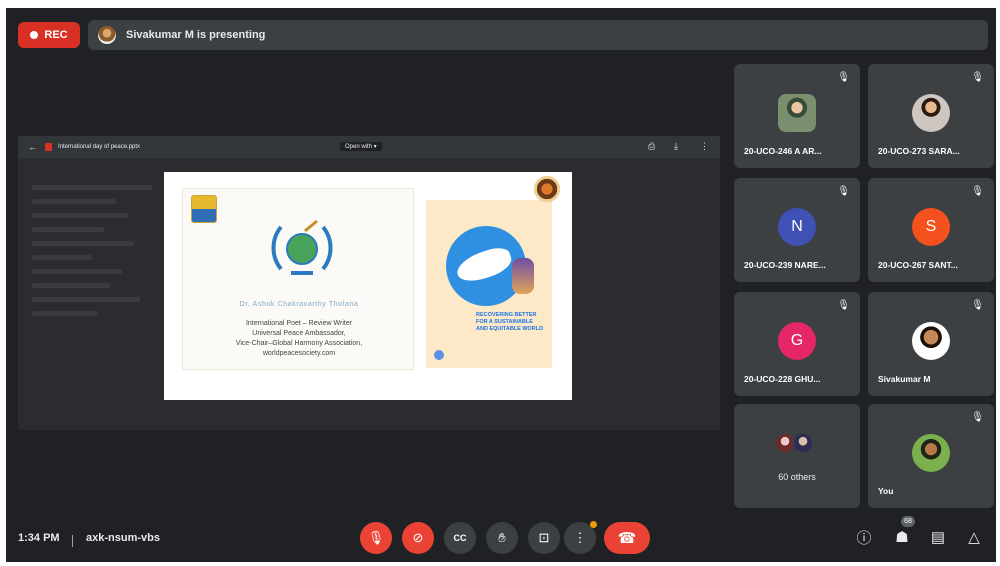 This screenshot has height=566, width=1000. Describe the element at coordinates (99, 147) in the screenshot. I see `doc-name: International day of peace.pptx` at that location.